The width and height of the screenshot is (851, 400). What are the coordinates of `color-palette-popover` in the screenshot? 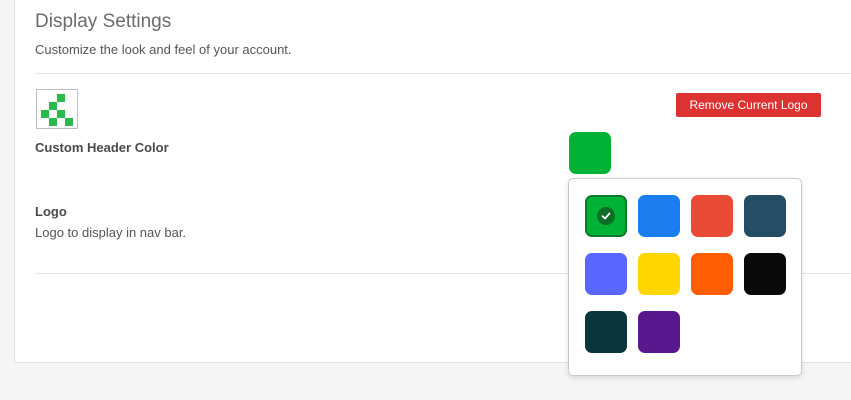 It's located at (685, 277).